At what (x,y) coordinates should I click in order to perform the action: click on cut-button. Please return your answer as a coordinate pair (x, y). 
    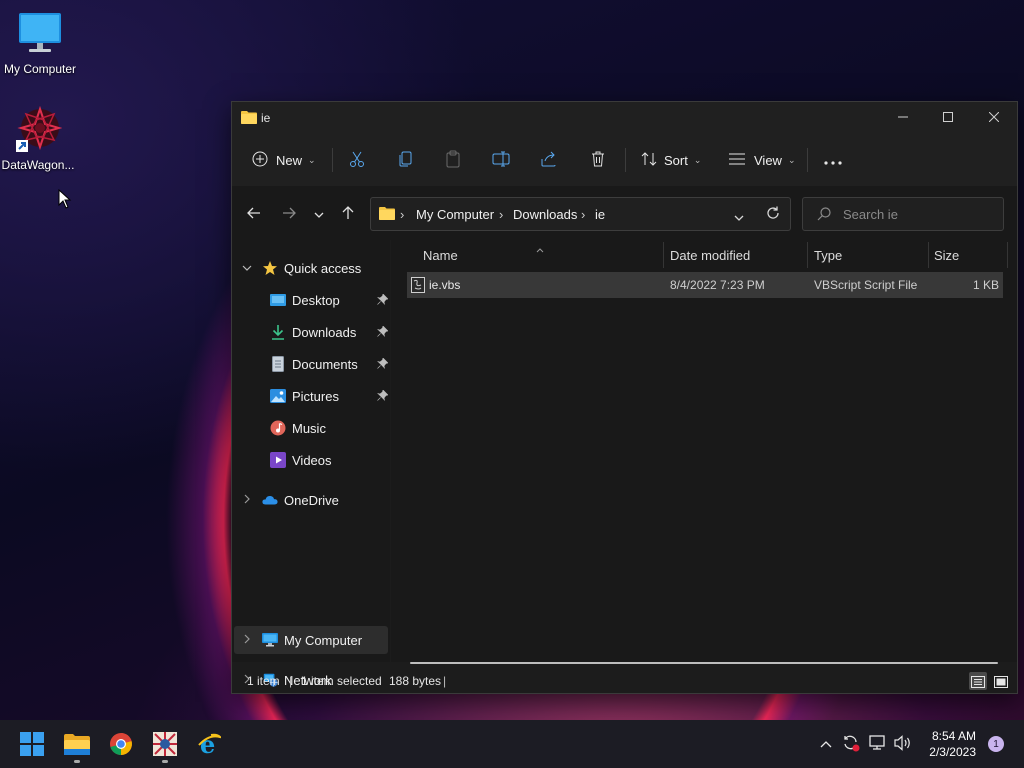
    Looking at the image, I should click on (357, 160).